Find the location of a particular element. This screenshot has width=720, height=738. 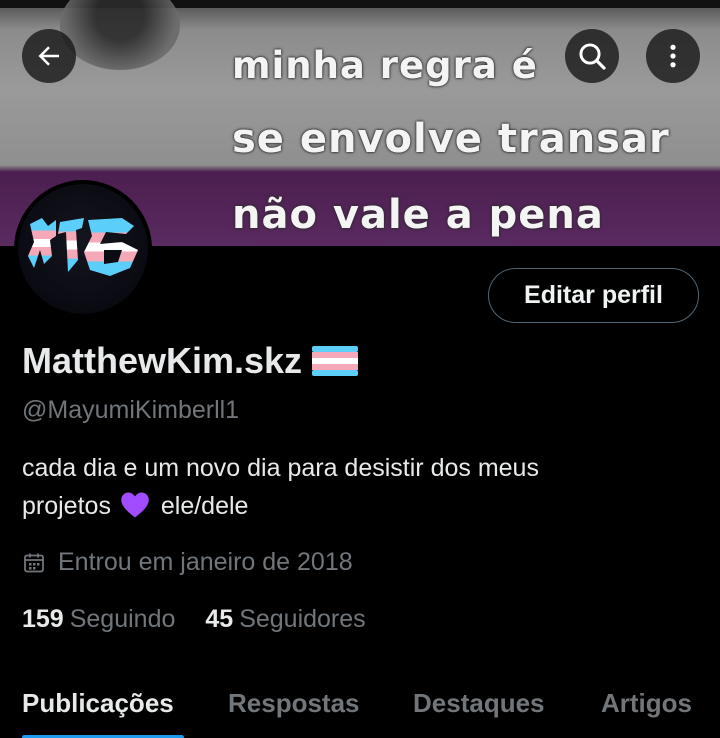

avatar is located at coordinates (83, 249).